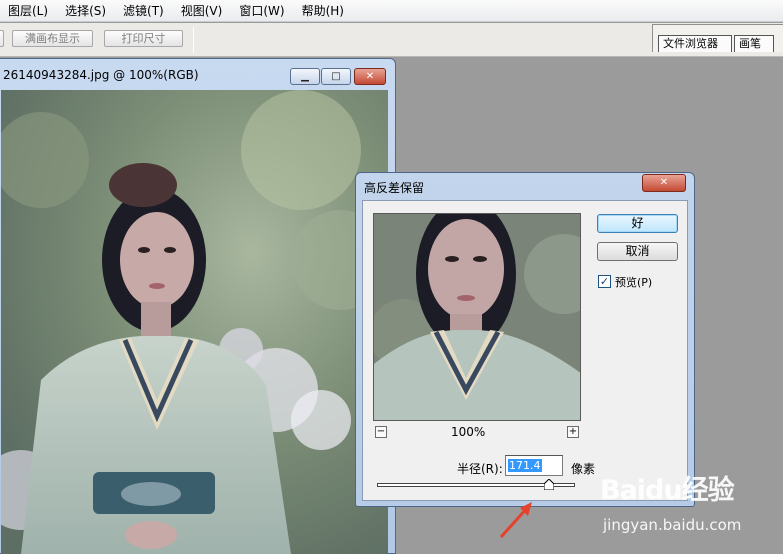 The image size is (783, 554). I want to click on maximize-icon: □, so click(336, 76).